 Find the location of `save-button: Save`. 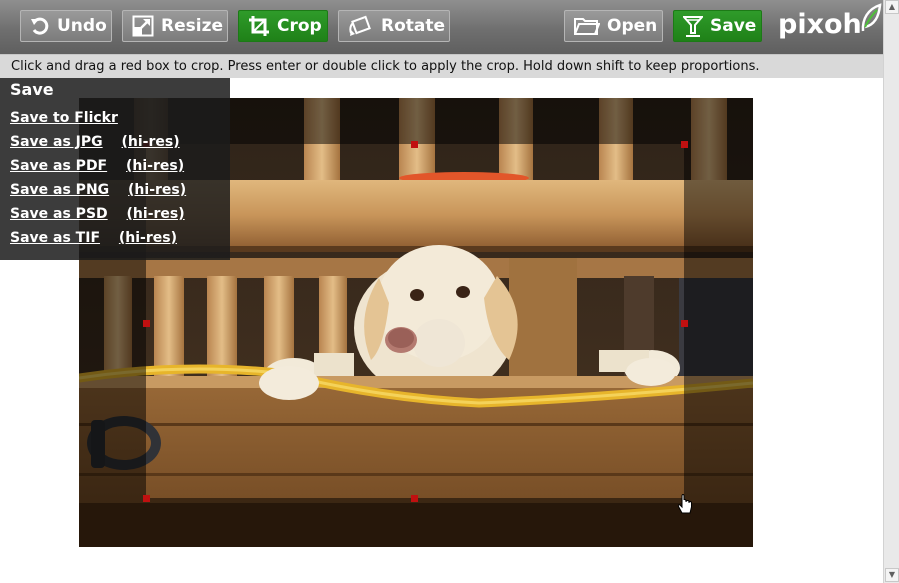

save-button: Save is located at coordinates (717, 26).